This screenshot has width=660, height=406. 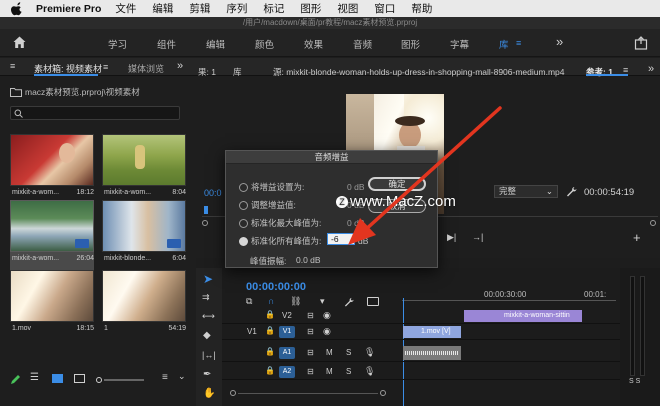 What do you see at coordinates (599, 72) in the screenshot?
I see `reference-tab: 参考: 1` at bounding box center [599, 72].